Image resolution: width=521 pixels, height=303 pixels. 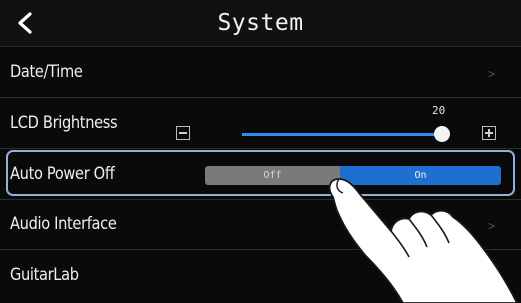 I want to click on page-title: System, so click(x=260, y=23).